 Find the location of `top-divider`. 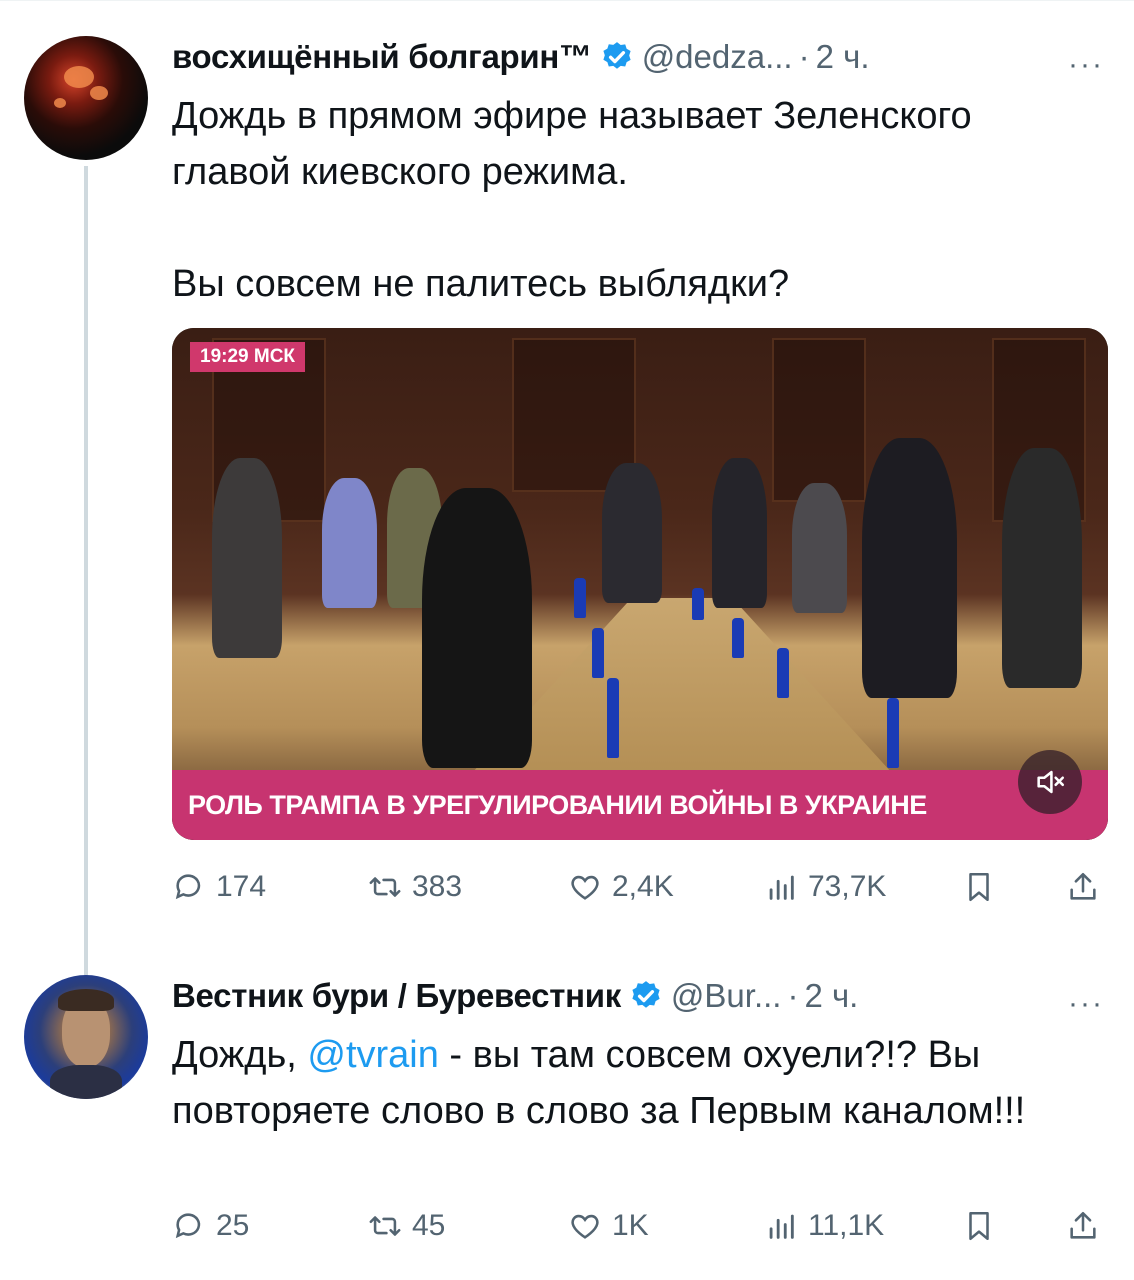

top-divider is located at coordinates (567, 3).